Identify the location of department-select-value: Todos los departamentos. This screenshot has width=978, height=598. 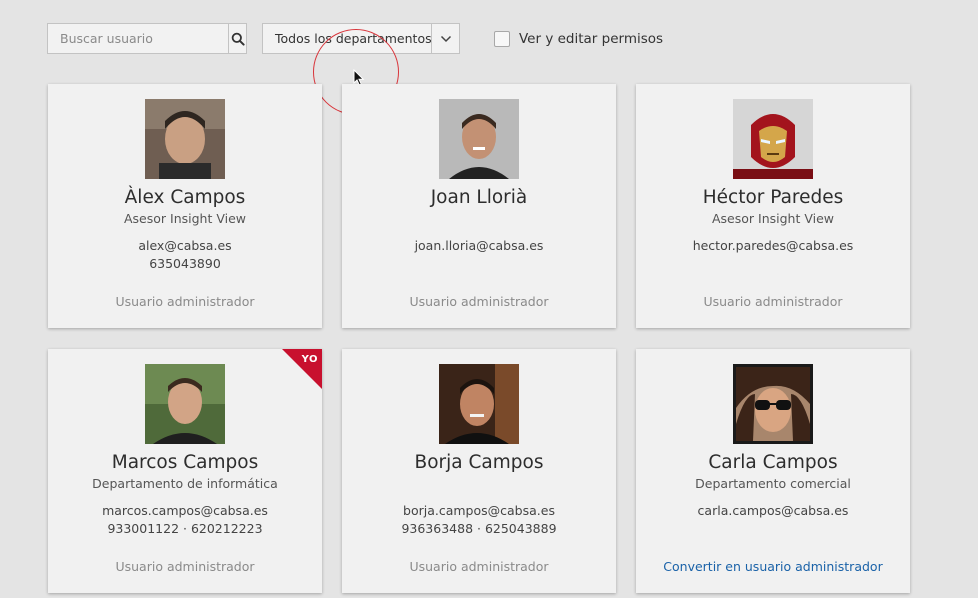
(353, 38).